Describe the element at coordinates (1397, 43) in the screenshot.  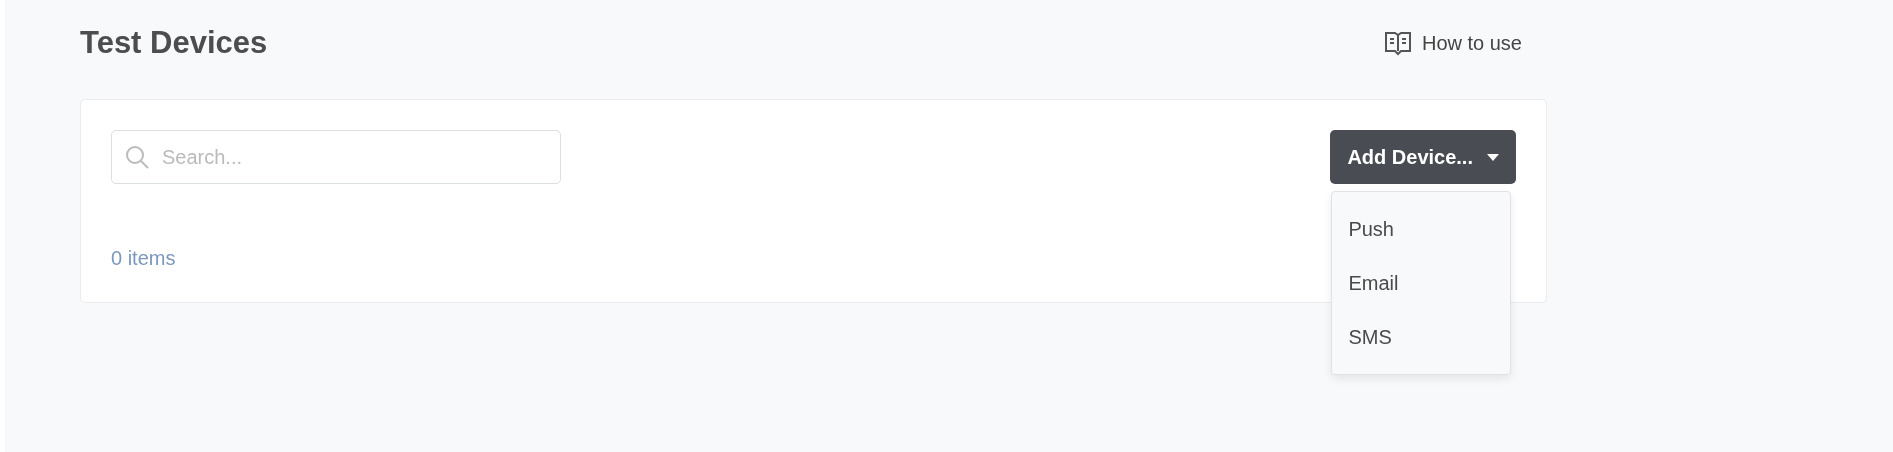
I see `book-icon` at that location.